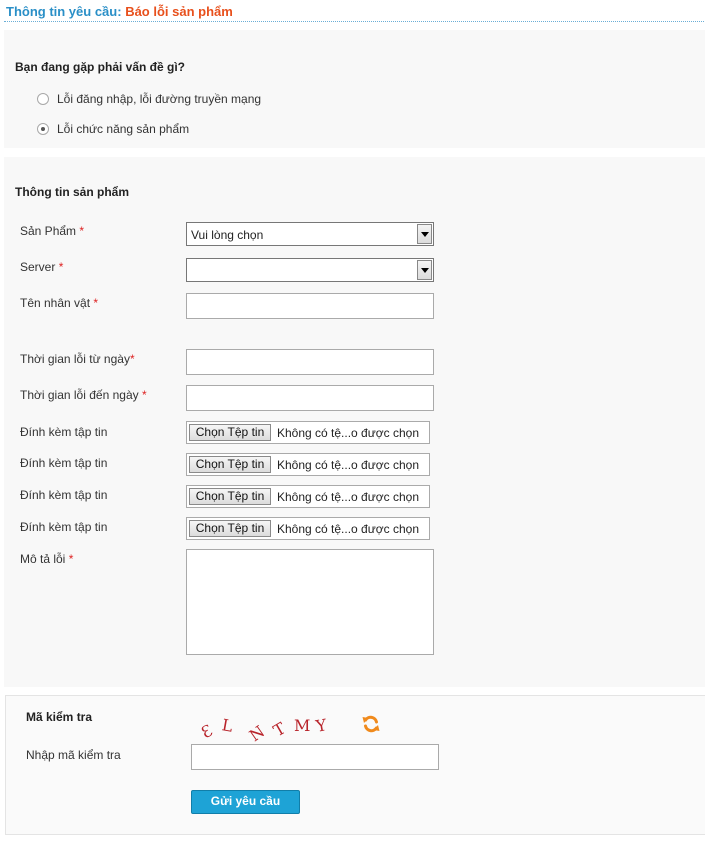 Image resolution: width=705 pixels, height=864 pixels. I want to click on captcha-char: M, so click(302, 725).